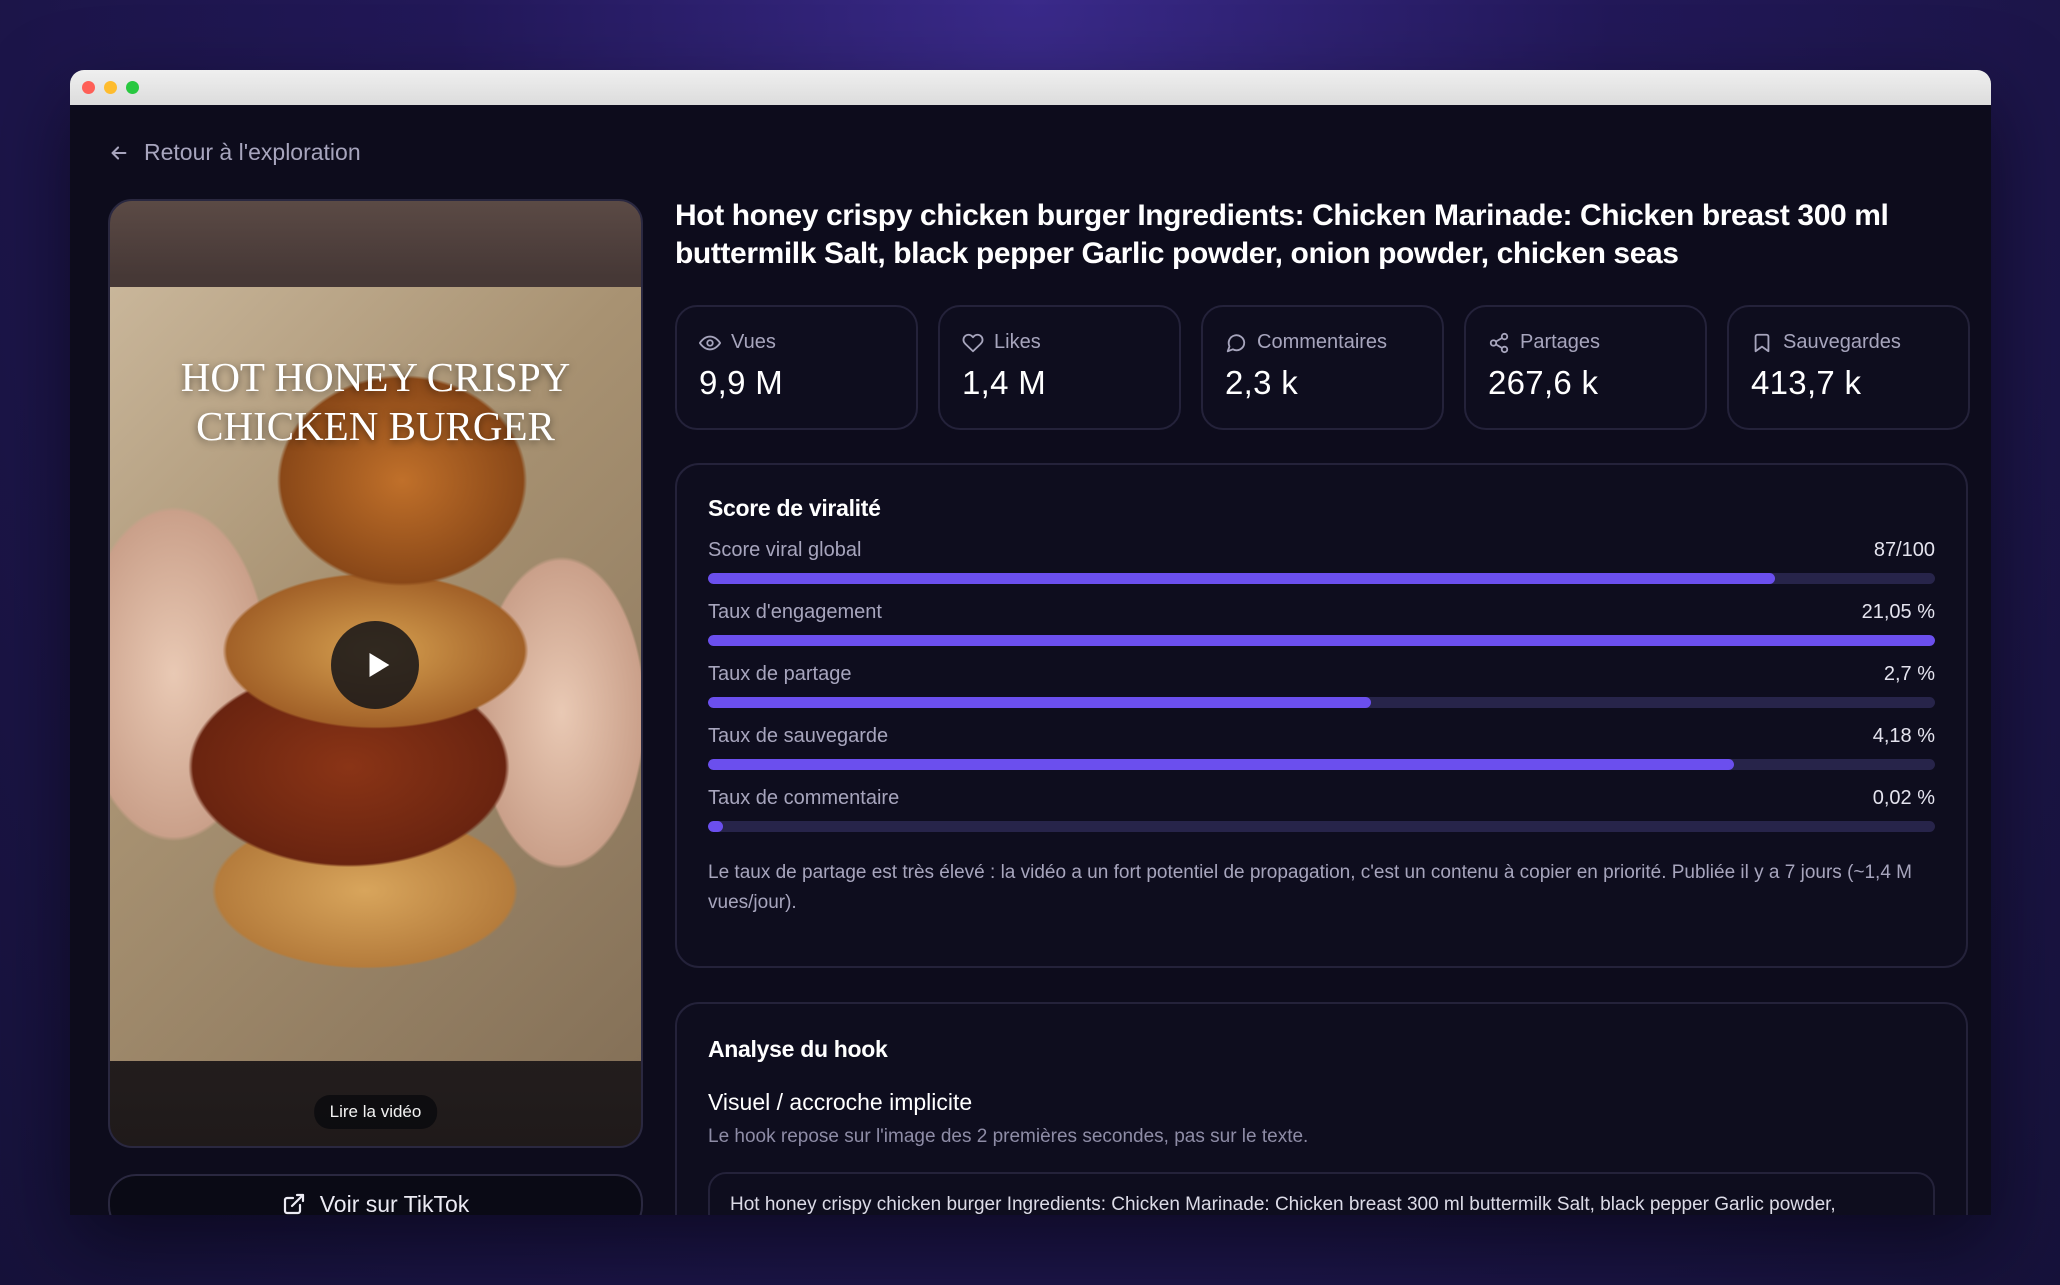 The width and height of the screenshot is (2060, 1285). I want to click on hook-title: Analyse du hook, so click(798, 1049).